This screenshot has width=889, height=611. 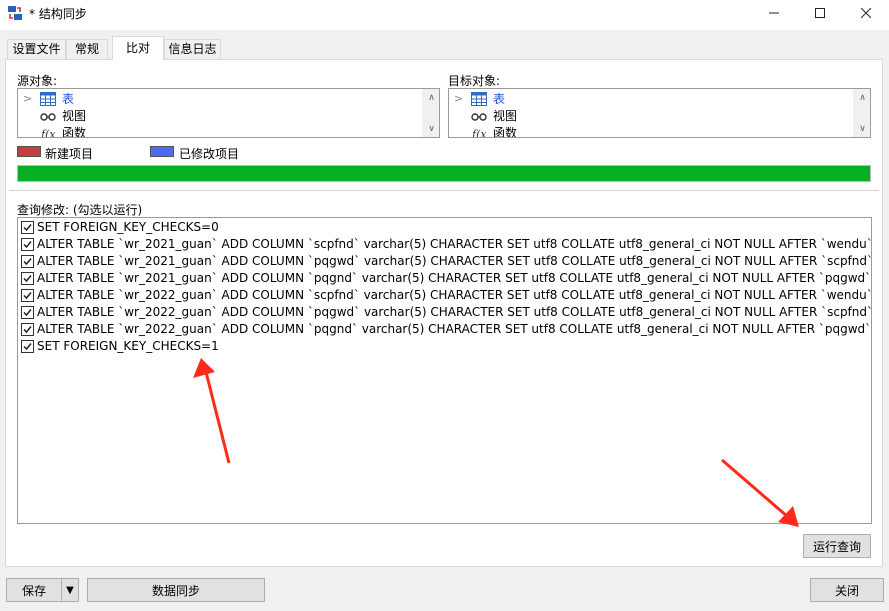 I want to click on source-item-functions-label: 函数, so click(x=74, y=132).